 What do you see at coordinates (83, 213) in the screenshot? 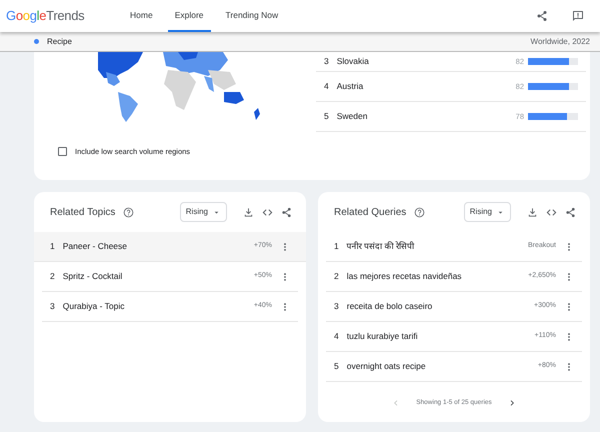
I see `panel-title: Related Topics` at bounding box center [83, 213].